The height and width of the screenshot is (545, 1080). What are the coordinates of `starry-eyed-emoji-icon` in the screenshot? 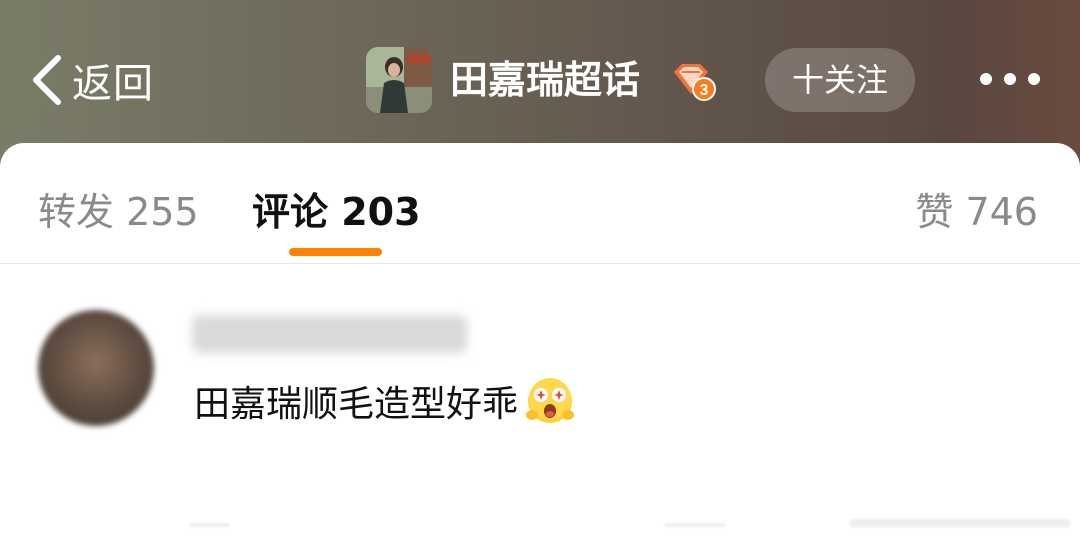 It's located at (550, 400).